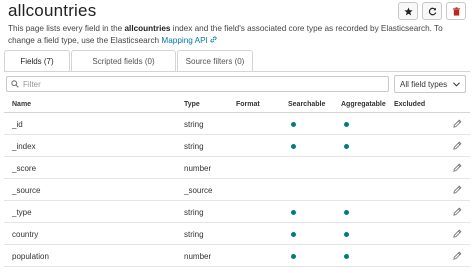 The height and width of the screenshot is (273, 474). Describe the element at coordinates (147, 28) in the screenshot. I see `desc-index-name: allcountries` at that location.